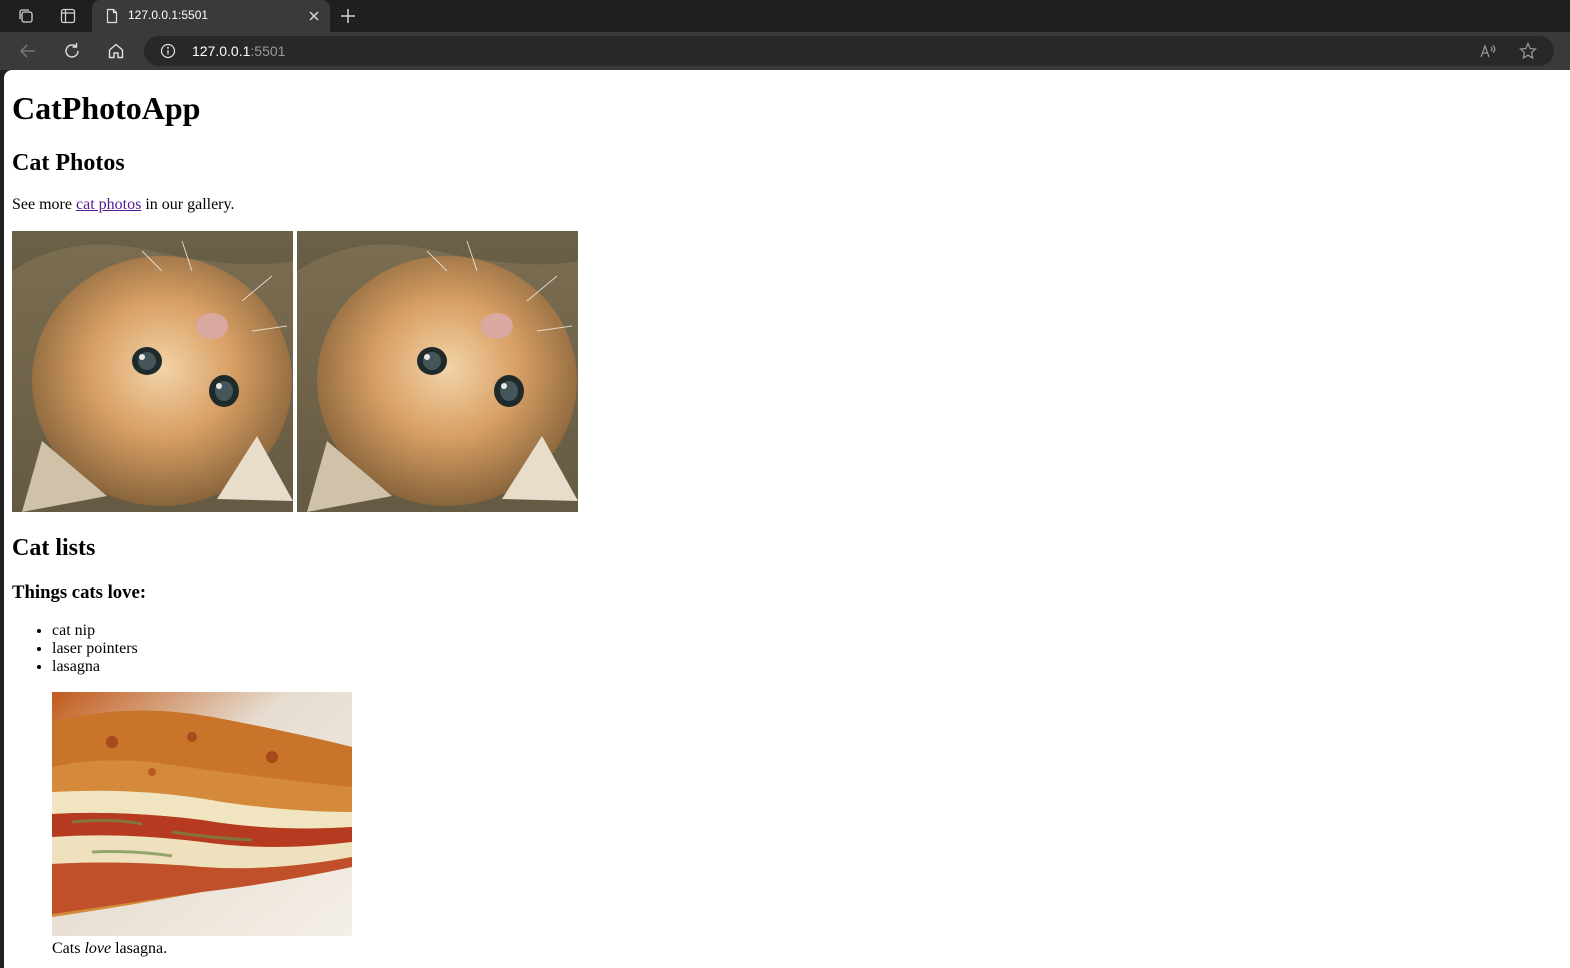 The width and height of the screenshot is (1570, 968). Describe the element at coordinates (211, 16) in the screenshot. I see `tab-active: 127.0.0.1:5501` at that location.